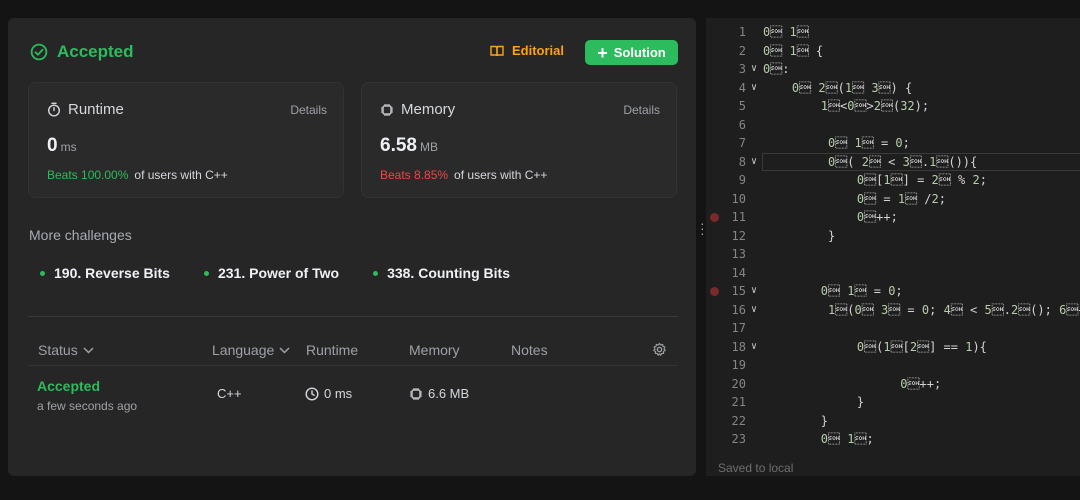 This screenshot has height=500, width=1080. What do you see at coordinates (39, 52) in the screenshot?
I see `check-circle-icon` at bounding box center [39, 52].